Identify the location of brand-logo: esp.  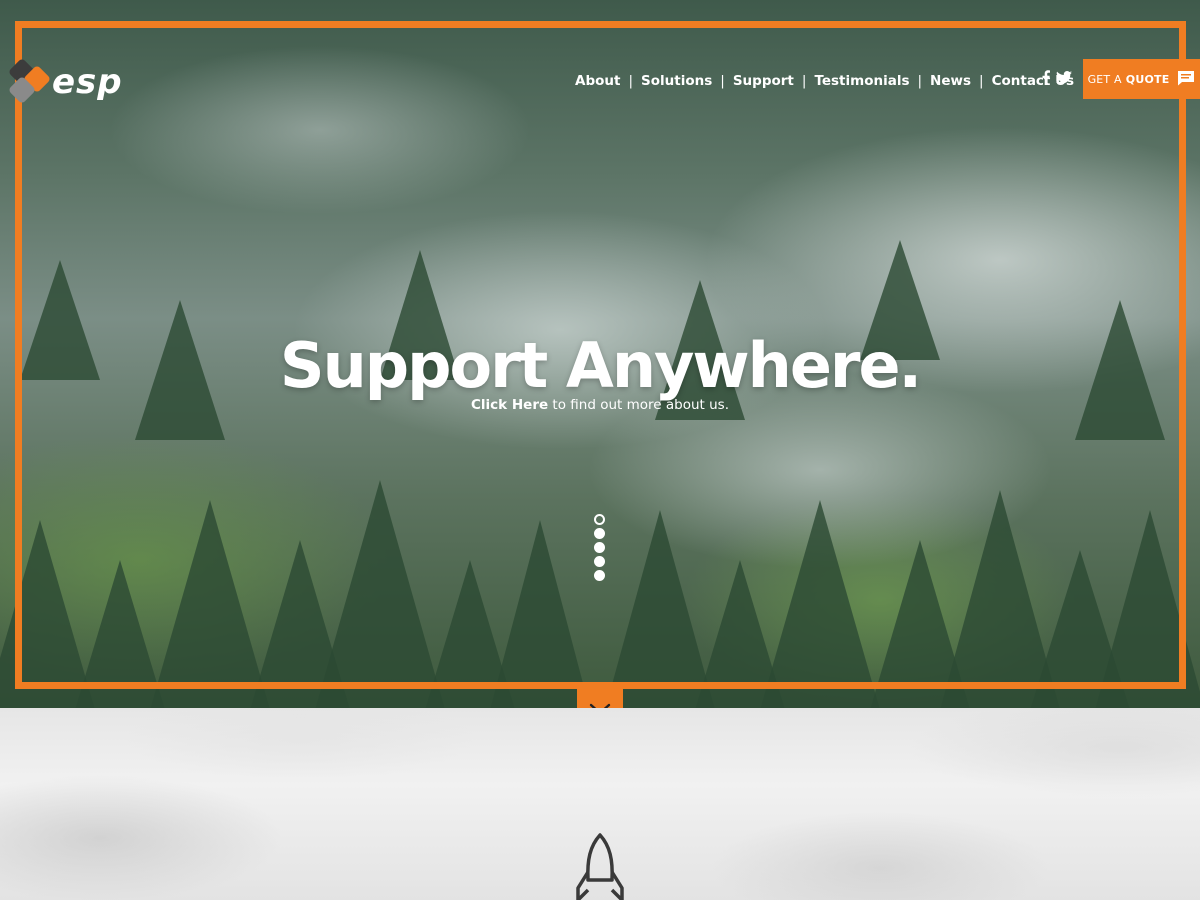
(73, 81).